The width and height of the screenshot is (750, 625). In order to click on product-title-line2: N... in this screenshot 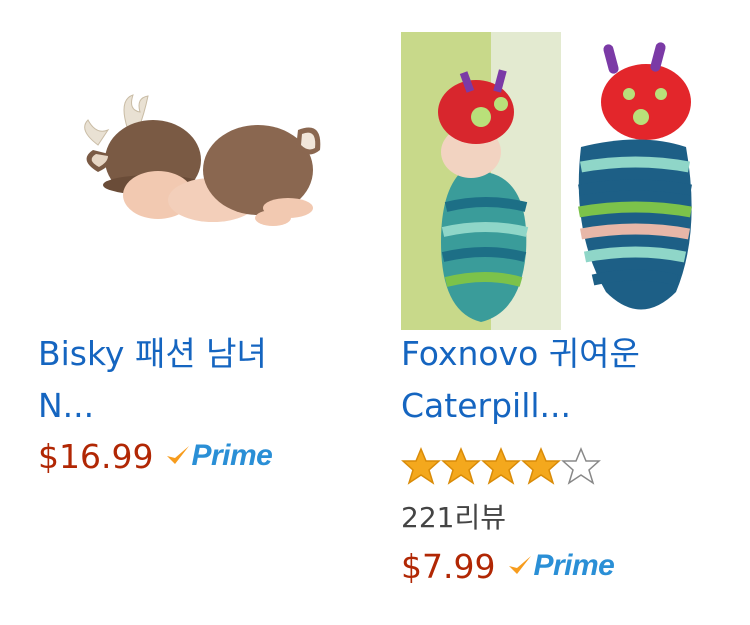, I will do `click(203, 406)`.